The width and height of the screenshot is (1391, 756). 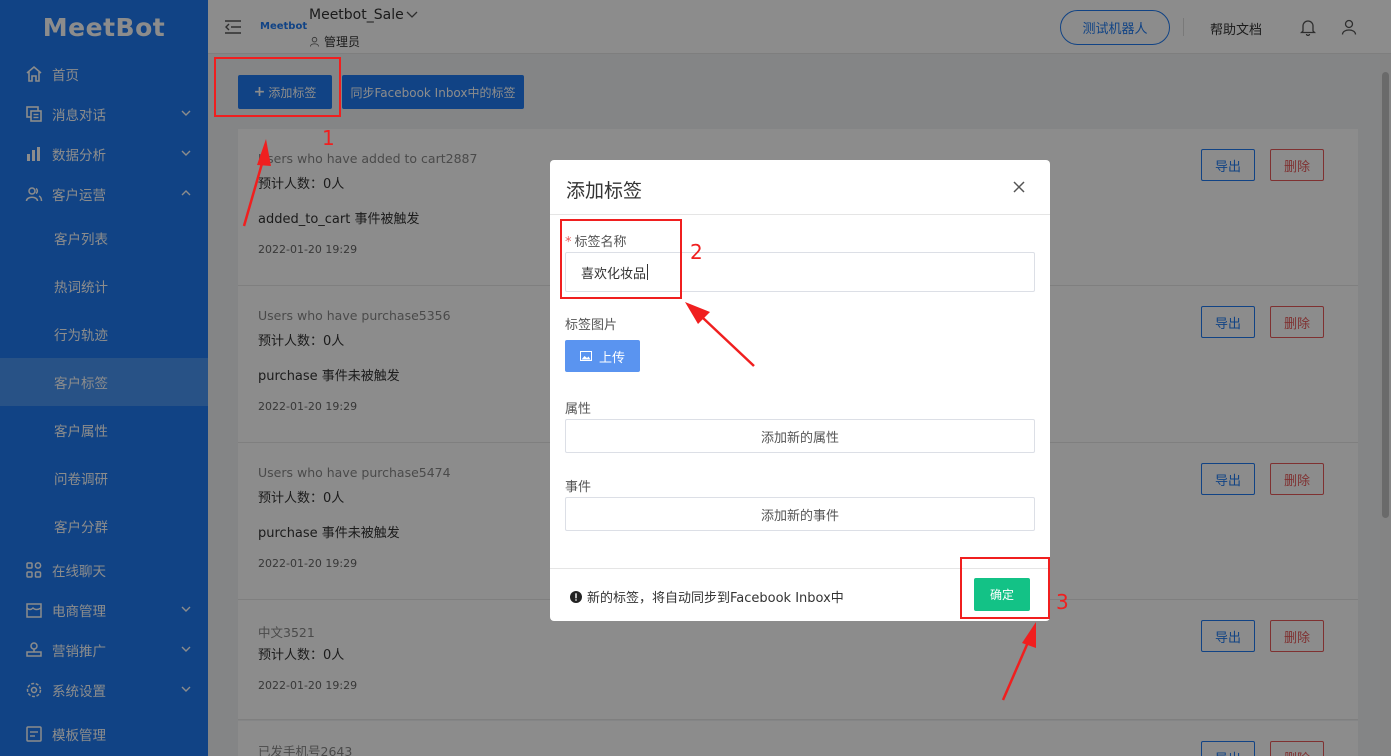 I want to click on annotation-number-2: 2, so click(x=696, y=252).